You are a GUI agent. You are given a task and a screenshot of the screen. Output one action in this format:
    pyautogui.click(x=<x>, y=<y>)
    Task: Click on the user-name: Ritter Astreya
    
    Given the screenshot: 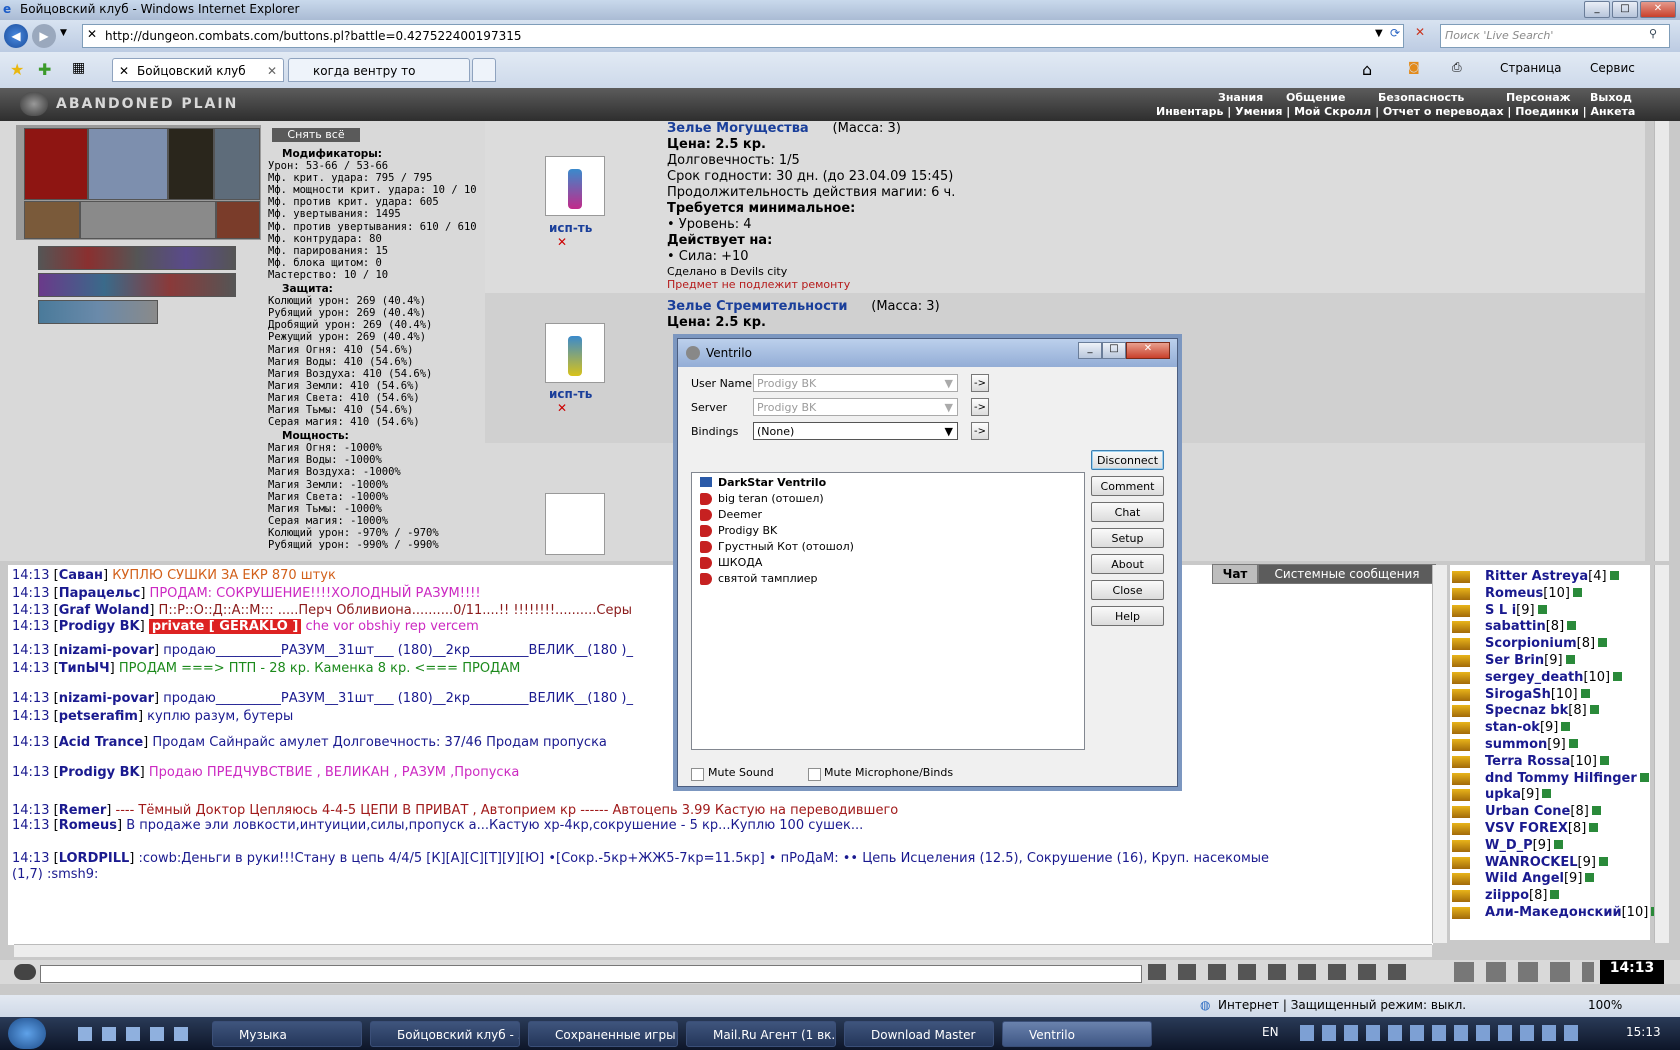 What is the action you would take?
    pyautogui.click(x=1536, y=576)
    